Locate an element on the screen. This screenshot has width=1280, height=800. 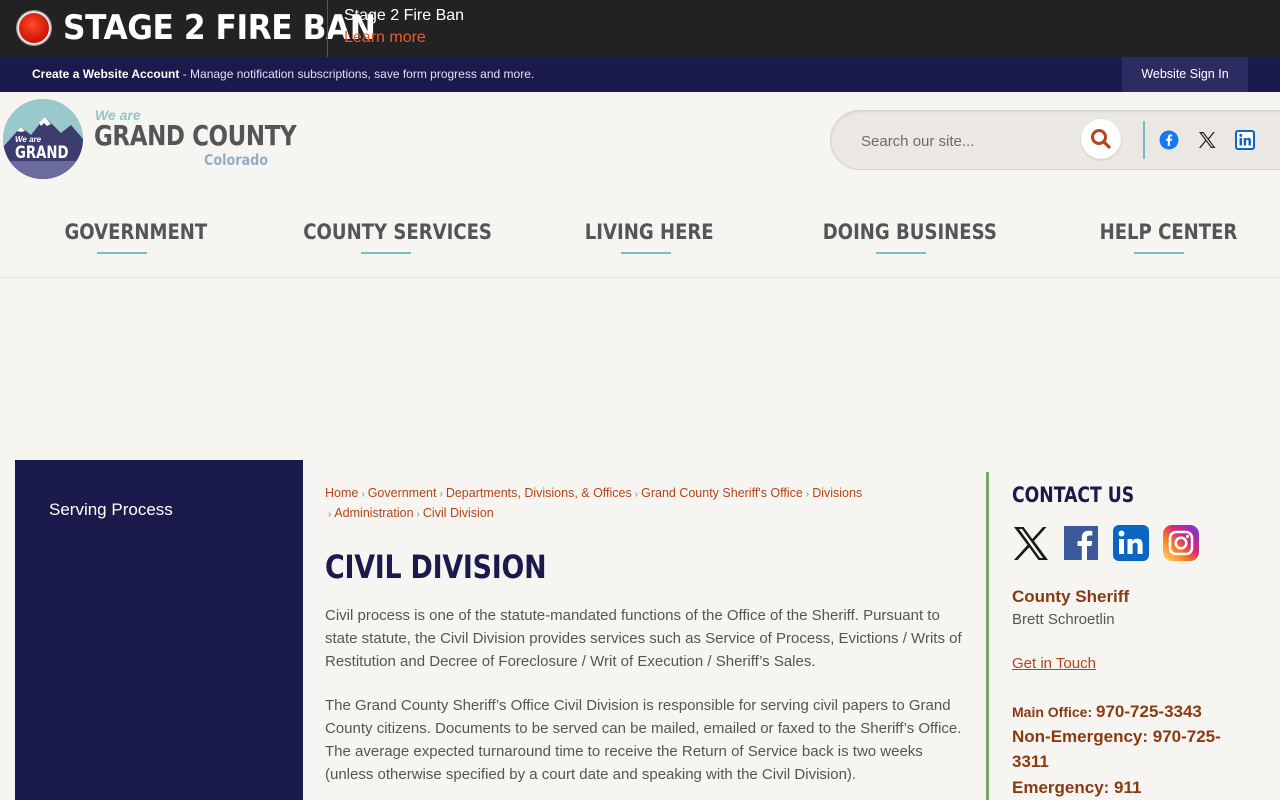
breadcrumb-departments: Departments, Divisions, & Offices is located at coordinates (539, 493).